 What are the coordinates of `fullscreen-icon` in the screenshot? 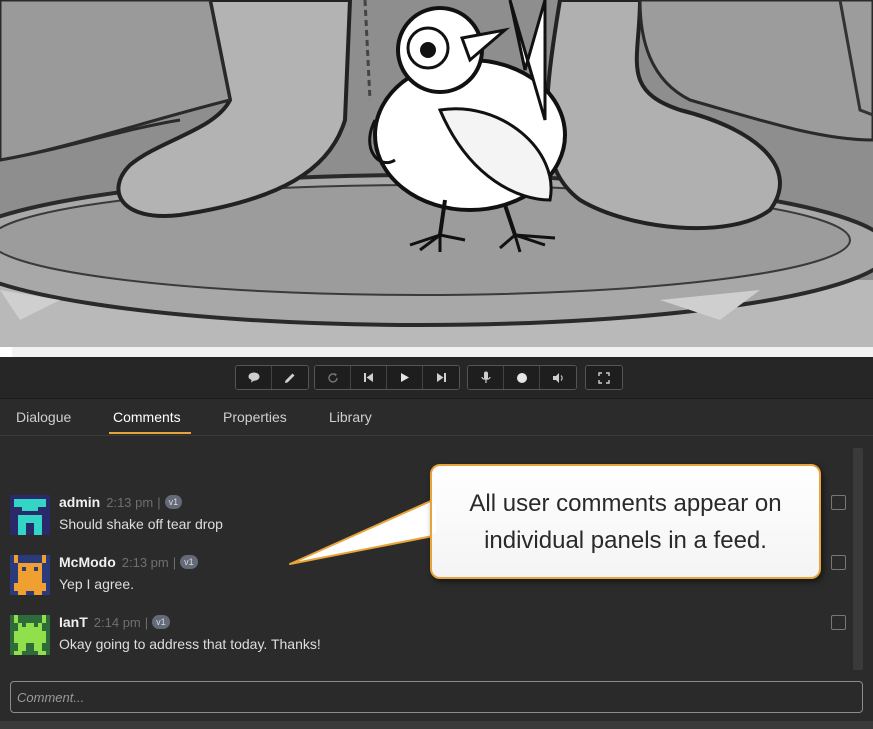 It's located at (604, 377).